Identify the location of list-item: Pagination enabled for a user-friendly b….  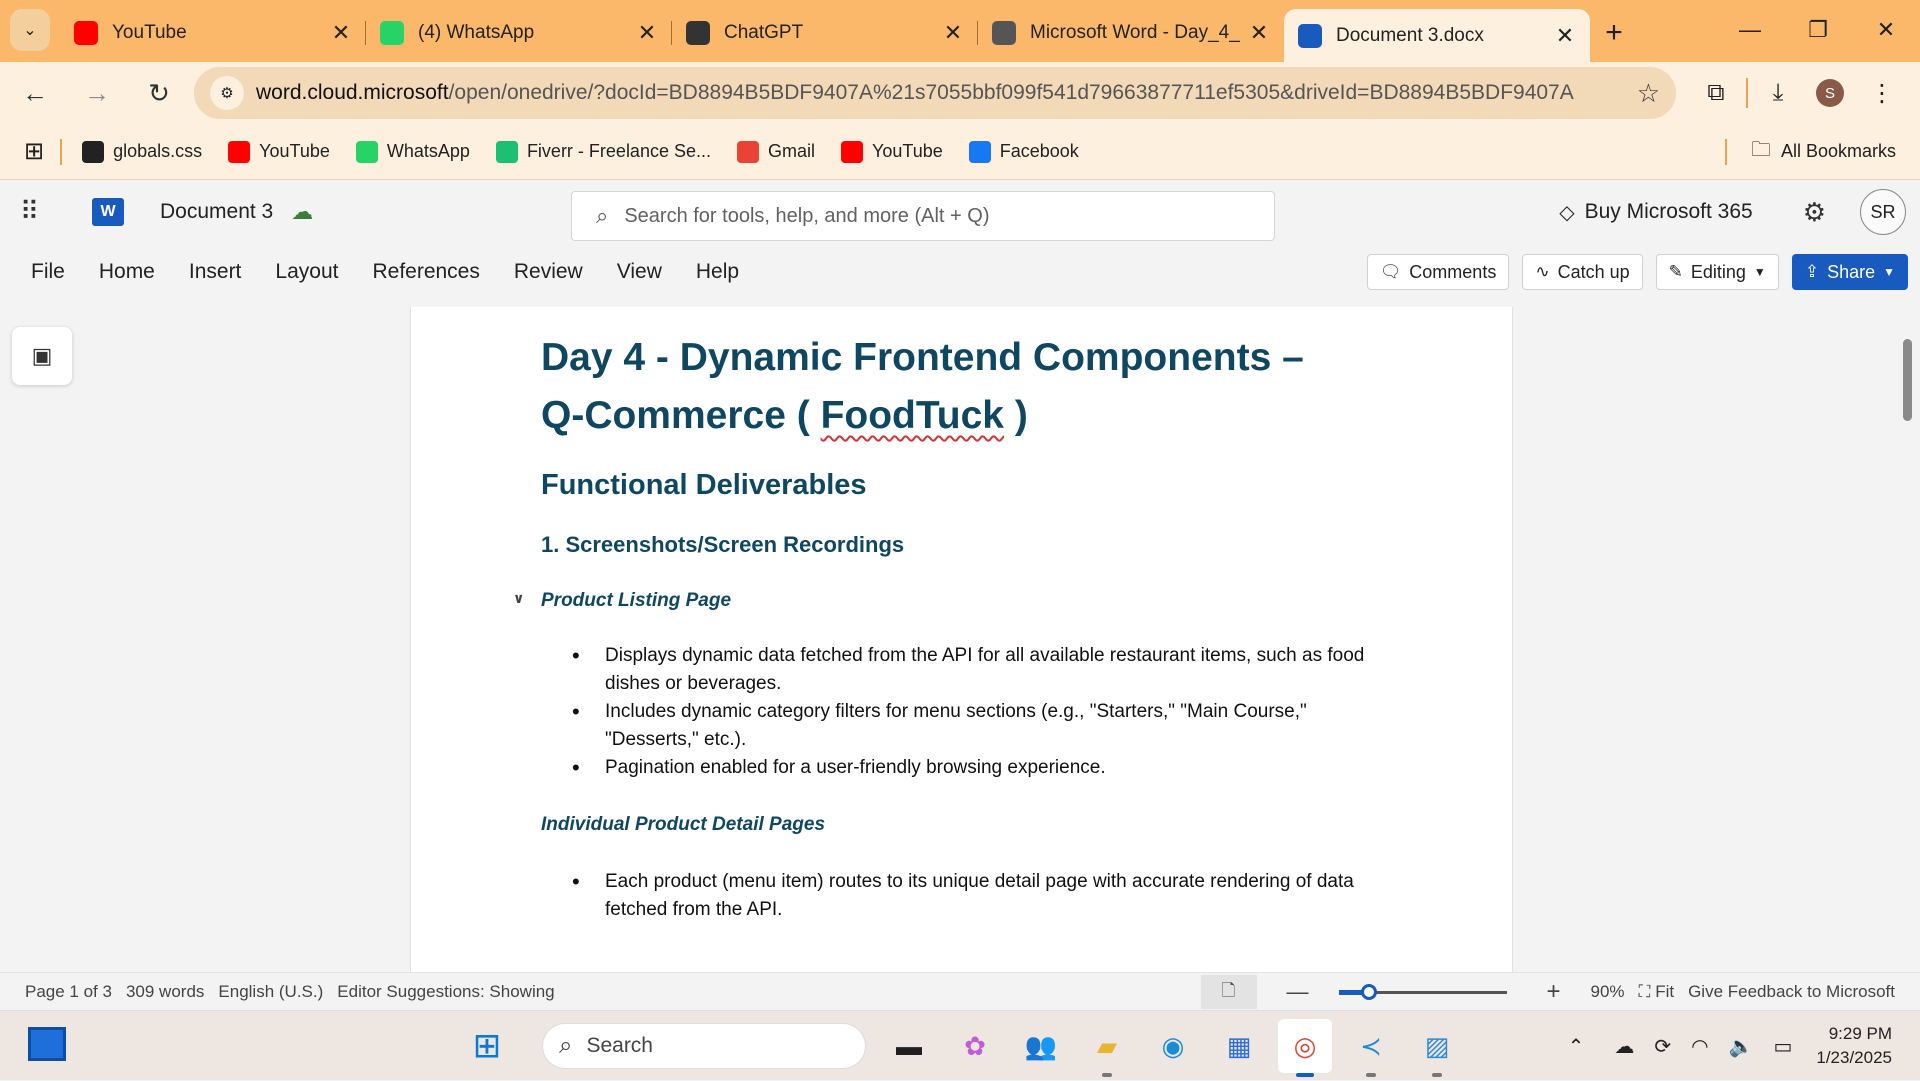
(986, 768).